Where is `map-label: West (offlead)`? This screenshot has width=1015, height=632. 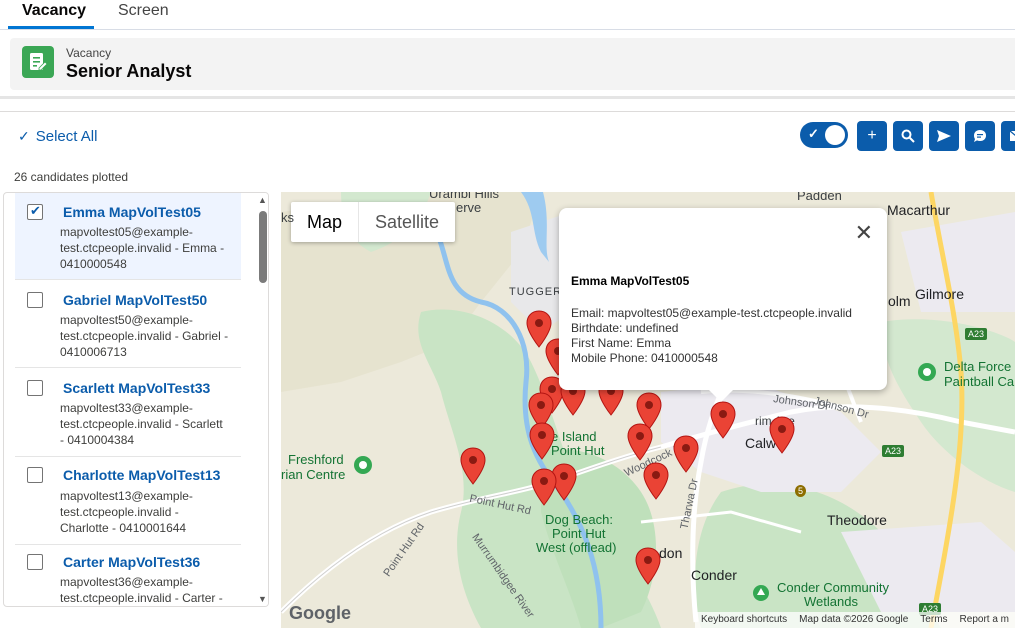
map-label: West (offlead) is located at coordinates (576, 547).